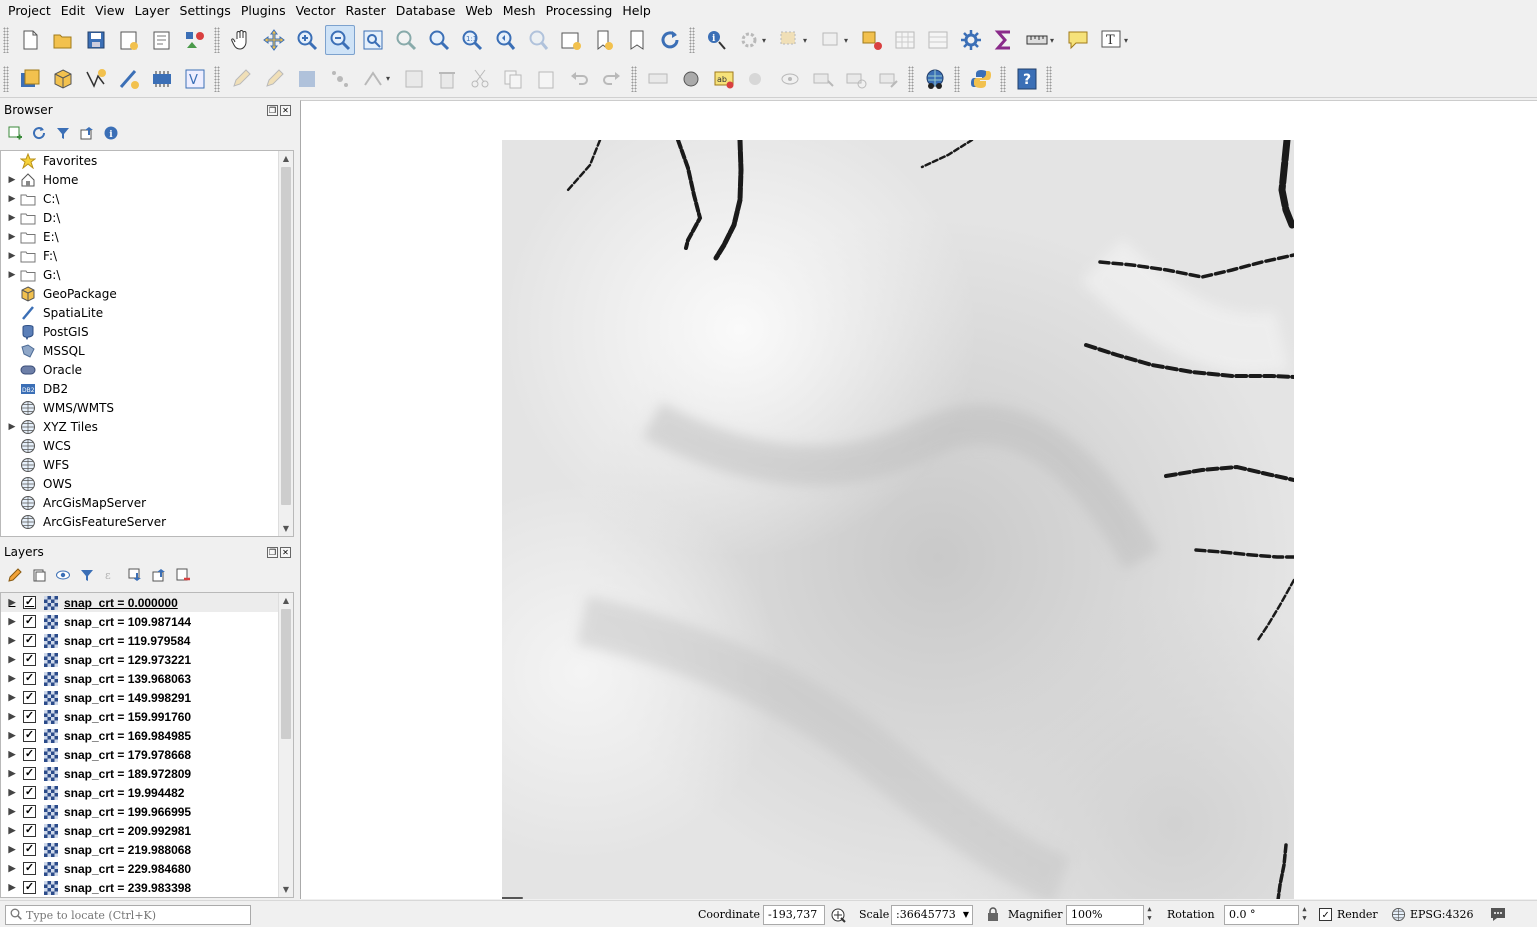 The width and height of the screenshot is (1537, 927). I want to click on deselect-features-icon, so click(872, 40).